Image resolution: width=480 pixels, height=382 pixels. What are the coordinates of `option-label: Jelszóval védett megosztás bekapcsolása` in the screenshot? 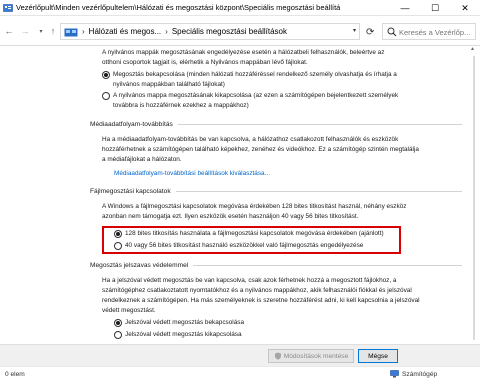 It's located at (185, 322).